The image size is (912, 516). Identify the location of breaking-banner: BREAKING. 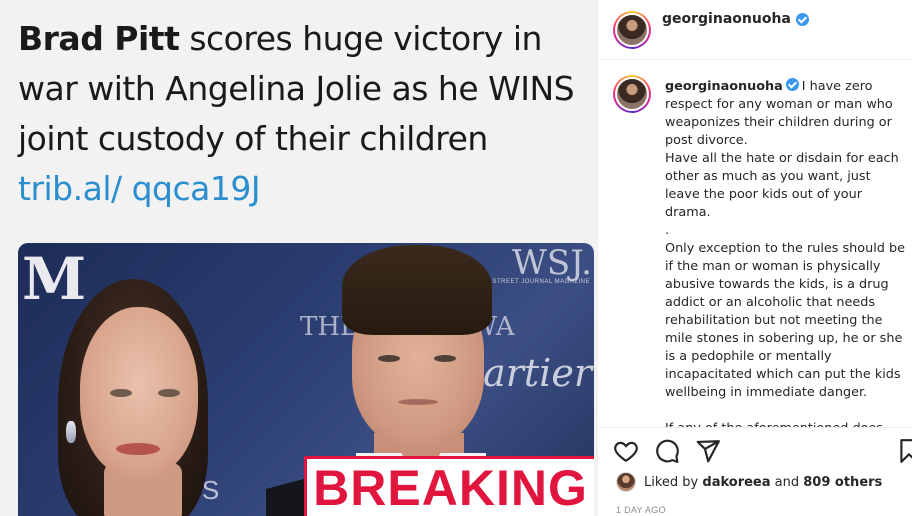
(449, 486).